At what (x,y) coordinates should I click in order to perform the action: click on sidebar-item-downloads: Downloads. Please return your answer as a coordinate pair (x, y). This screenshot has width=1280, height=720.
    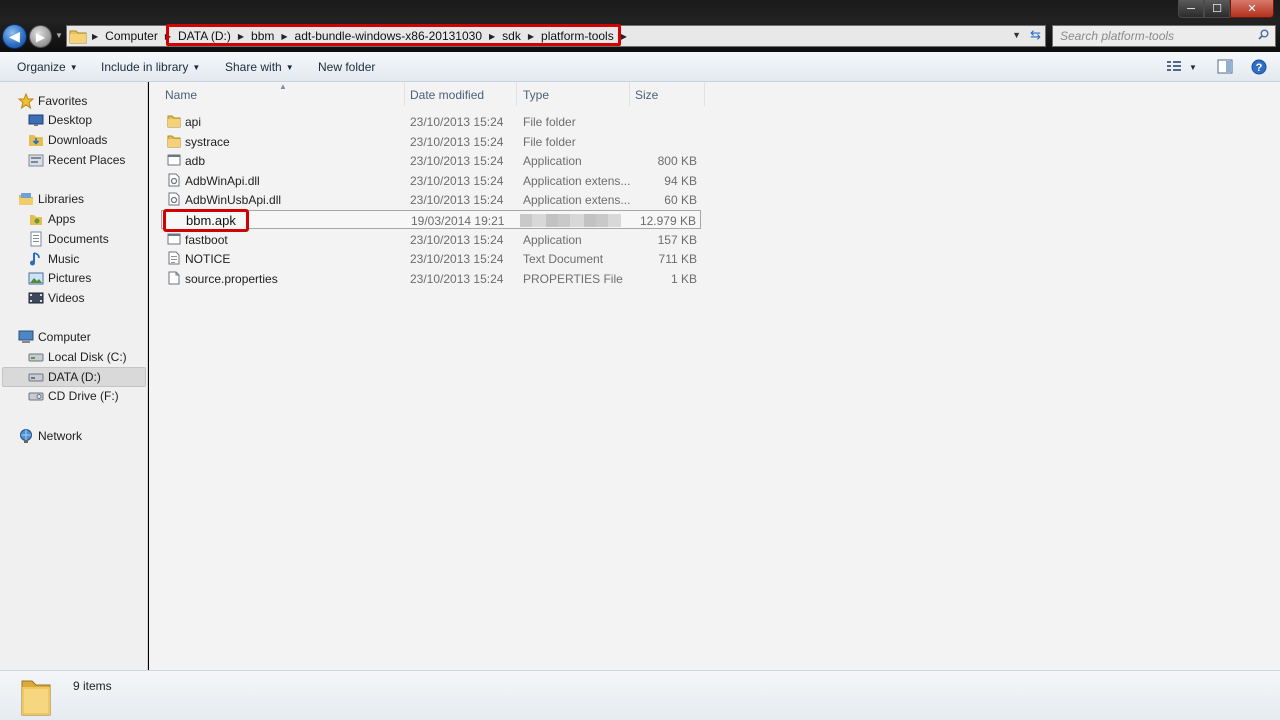
    Looking at the image, I should click on (67, 140).